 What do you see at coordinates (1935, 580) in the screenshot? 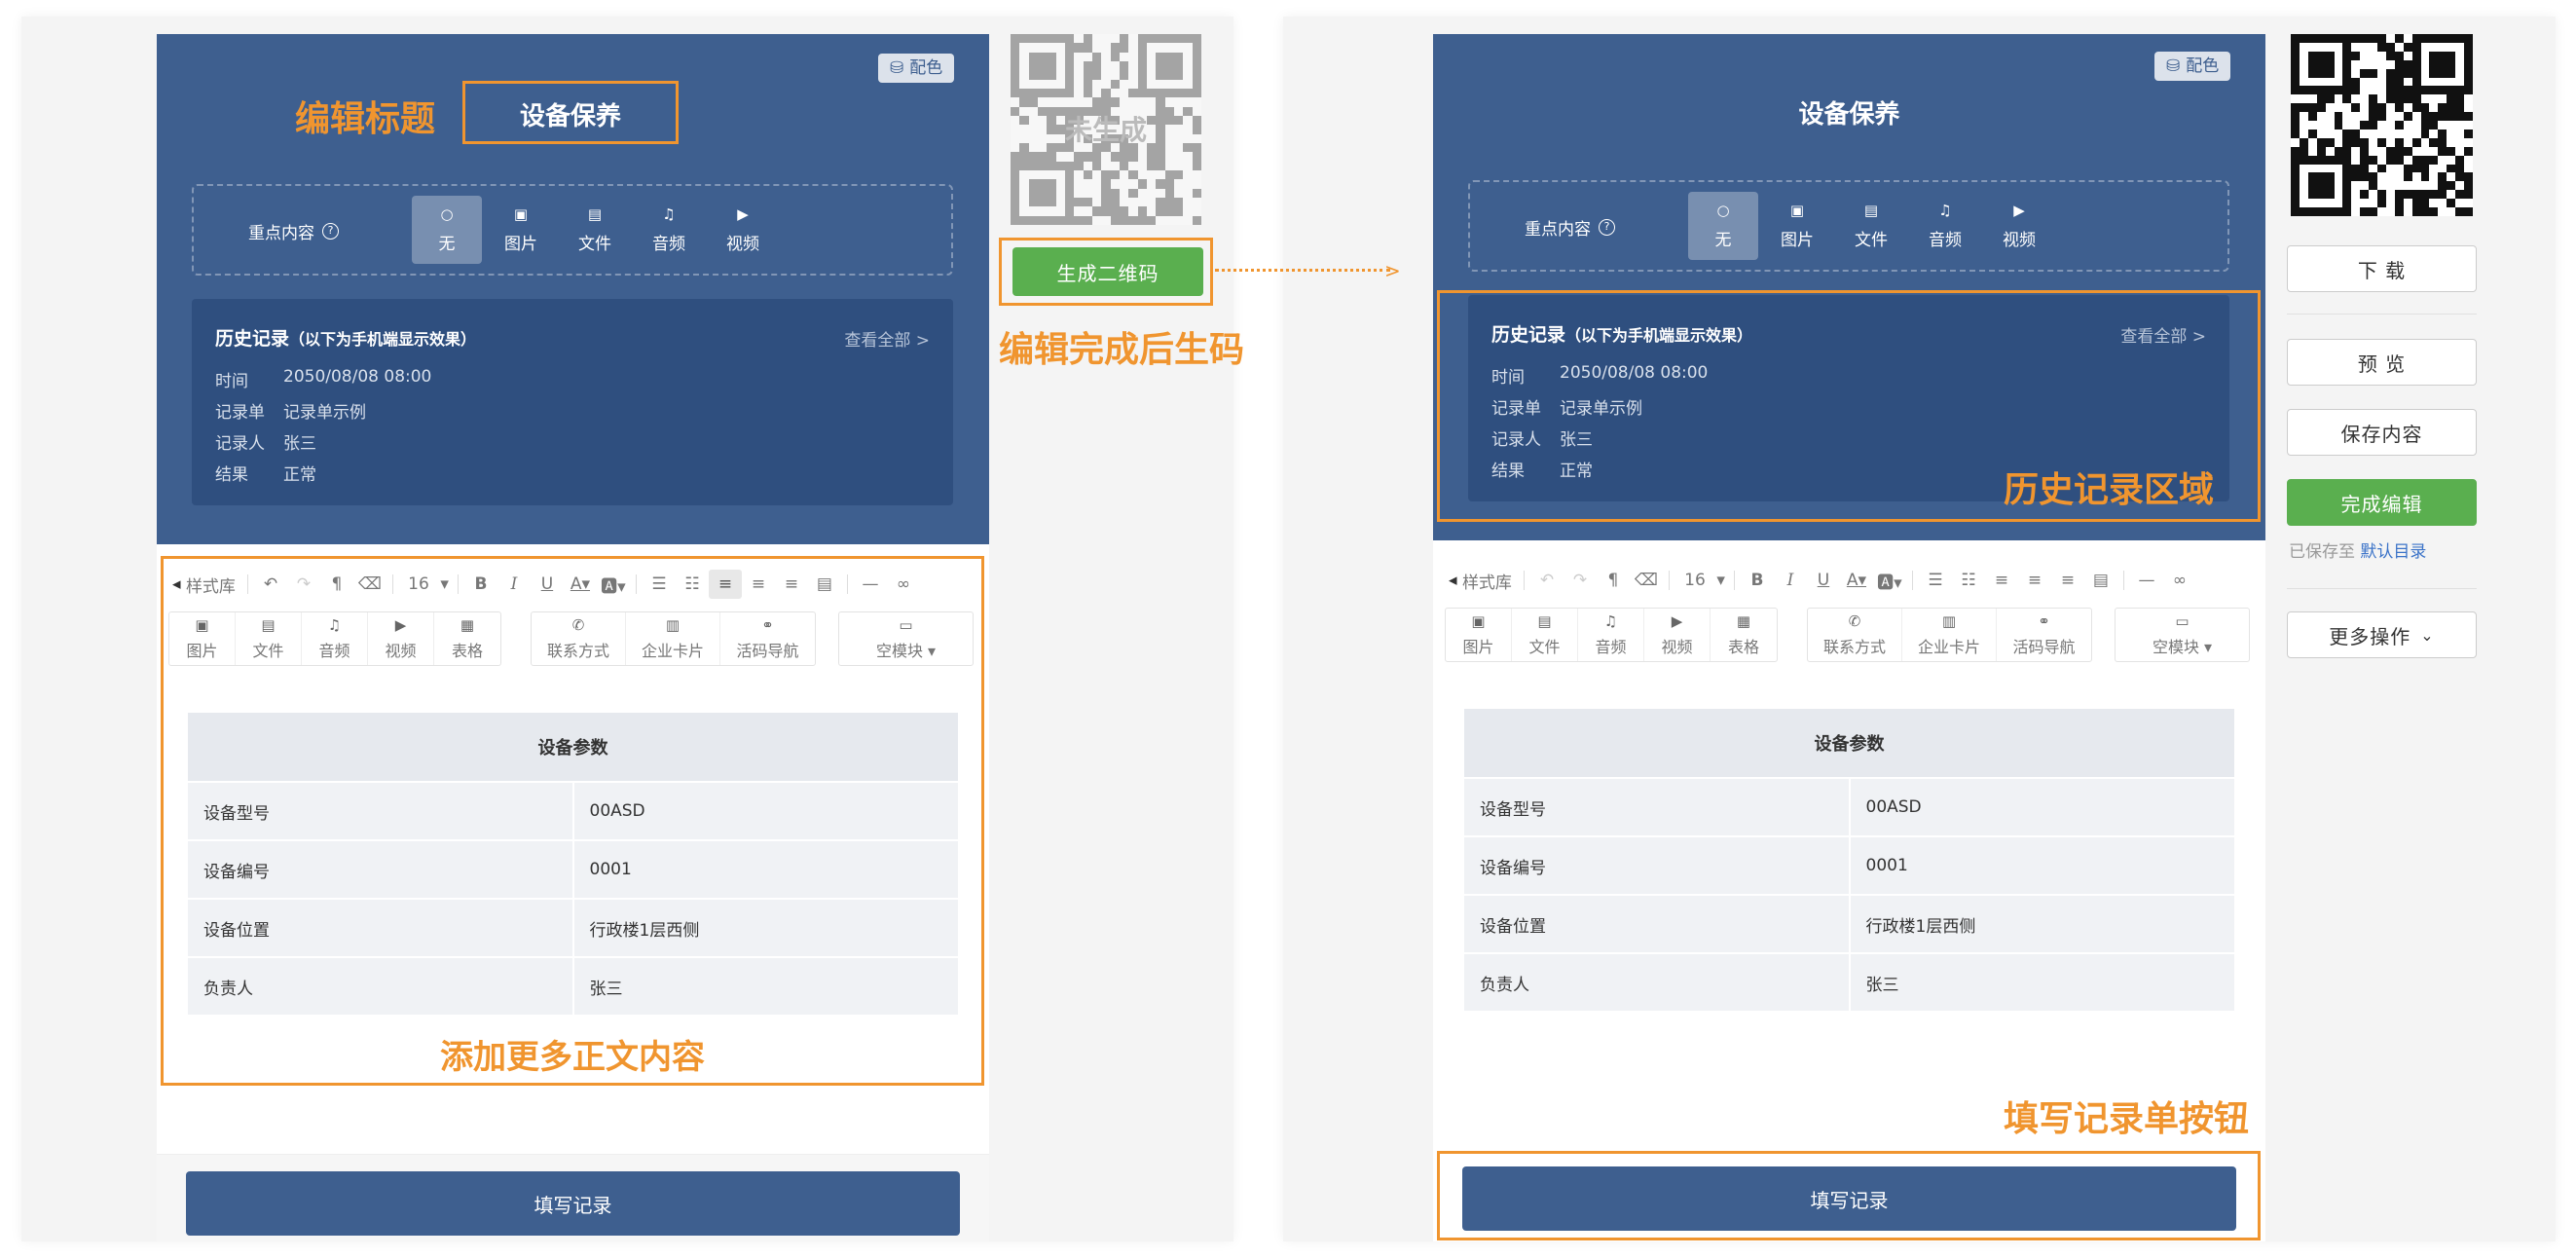
I see `ordered-list-icon: ☰` at bounding box center [1935, 580].